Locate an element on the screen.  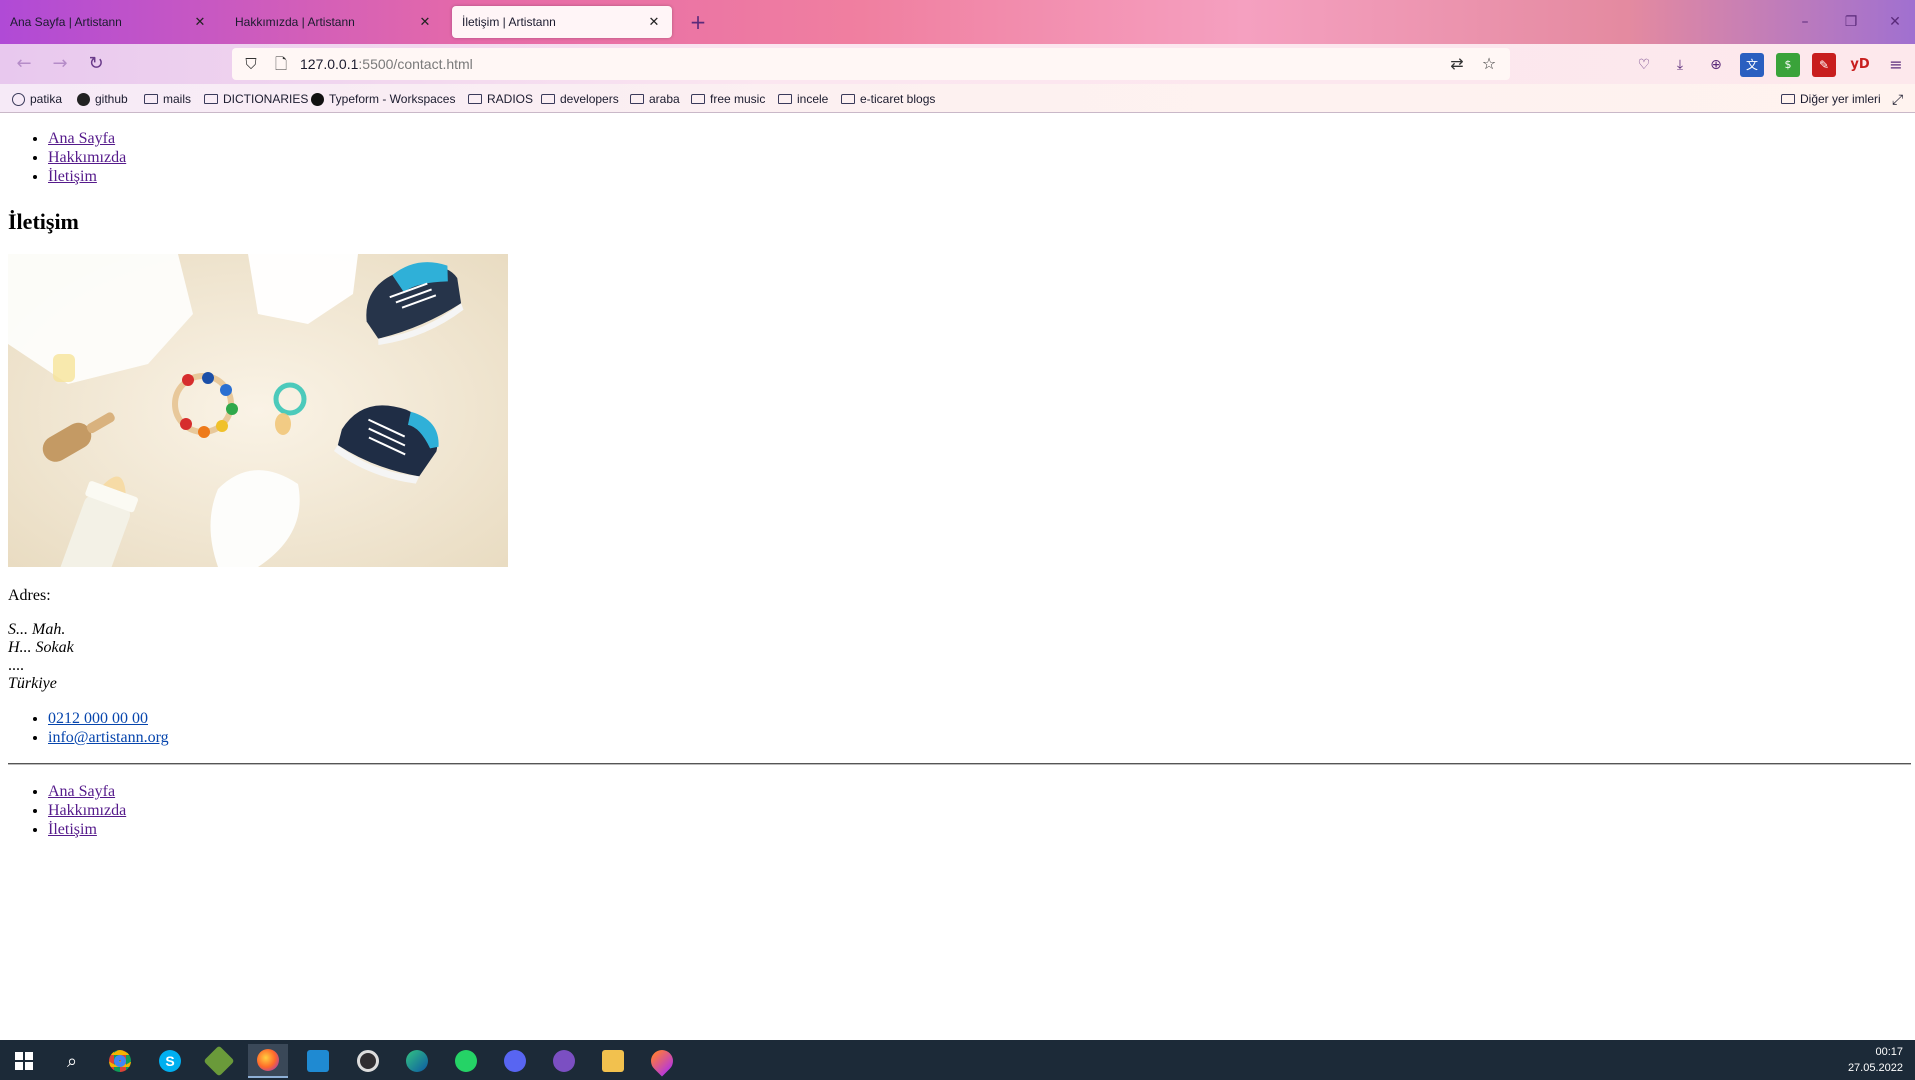
color-picker-icon is located at coordinates (662, 1061).